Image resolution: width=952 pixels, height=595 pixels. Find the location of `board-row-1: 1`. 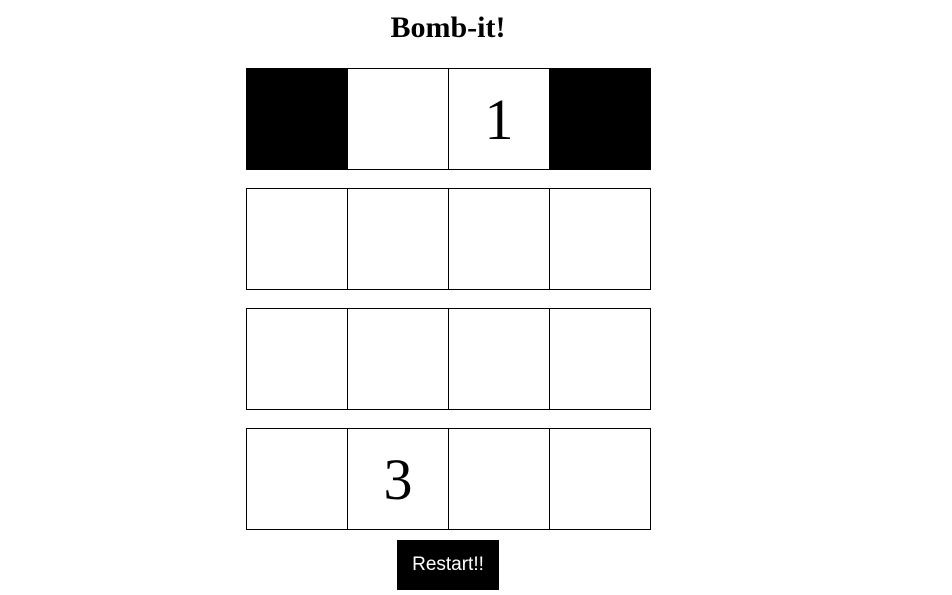

board-row-1: 1 is located at coordinates (450, 119).